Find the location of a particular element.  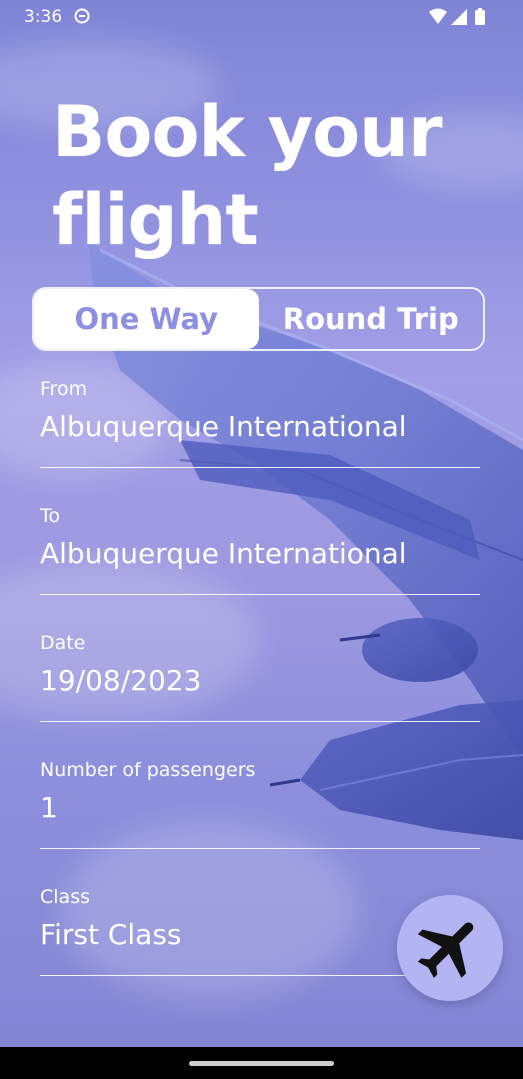

battery-icon is located at coordinates (480, 16).